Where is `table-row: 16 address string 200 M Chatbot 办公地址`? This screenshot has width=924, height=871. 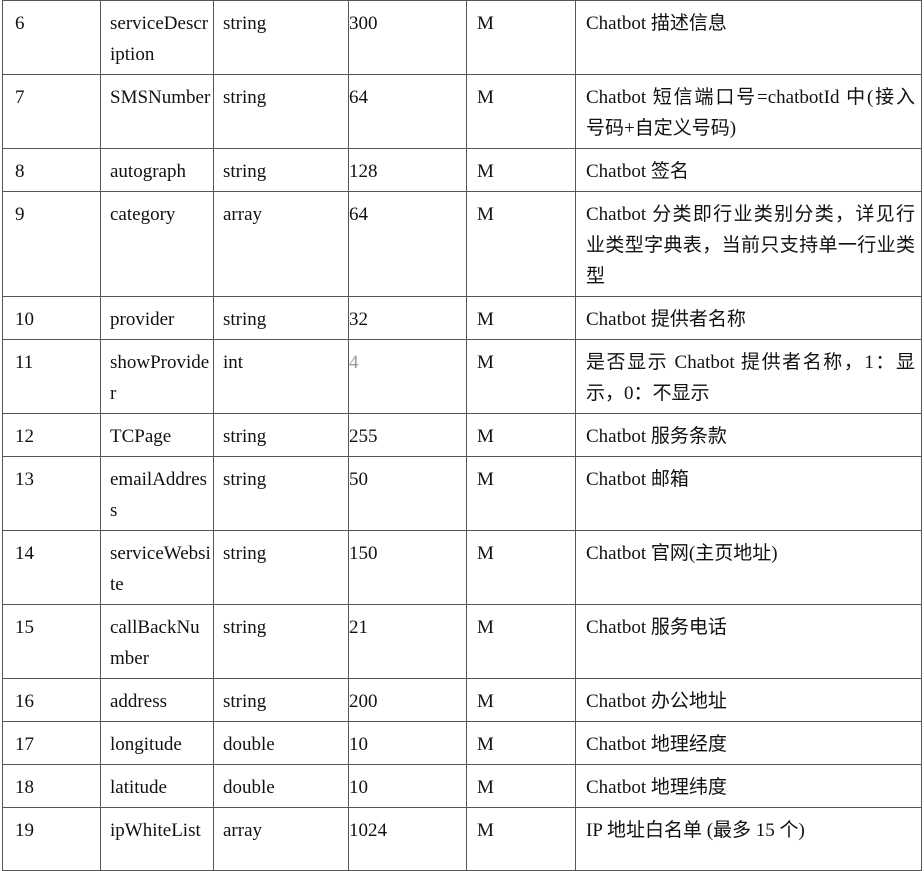 table-row: 16 address string 200 M Chatbot 办公地址 is located at coordinates (462, 700).